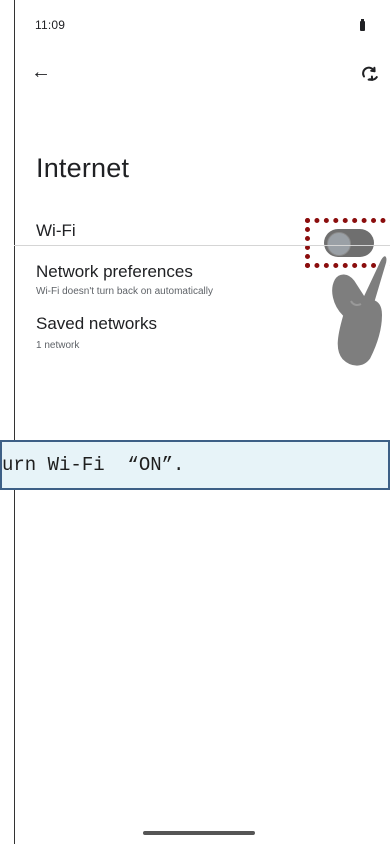 This screenshot has width=390, height=844. I want to click on hand-pointer-icon, so click(359, 311).